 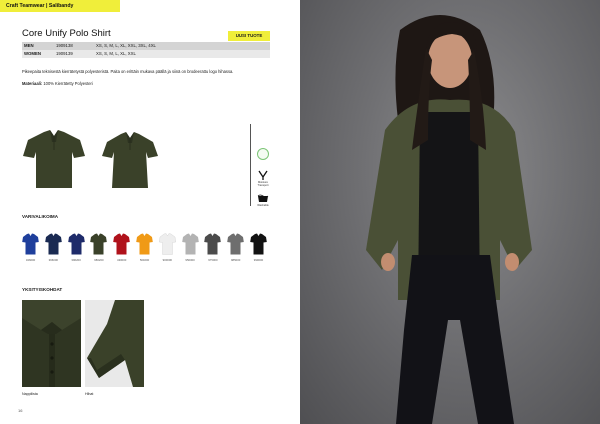 I want to click on swatch-code: 564000, so click(x=144, y=260).